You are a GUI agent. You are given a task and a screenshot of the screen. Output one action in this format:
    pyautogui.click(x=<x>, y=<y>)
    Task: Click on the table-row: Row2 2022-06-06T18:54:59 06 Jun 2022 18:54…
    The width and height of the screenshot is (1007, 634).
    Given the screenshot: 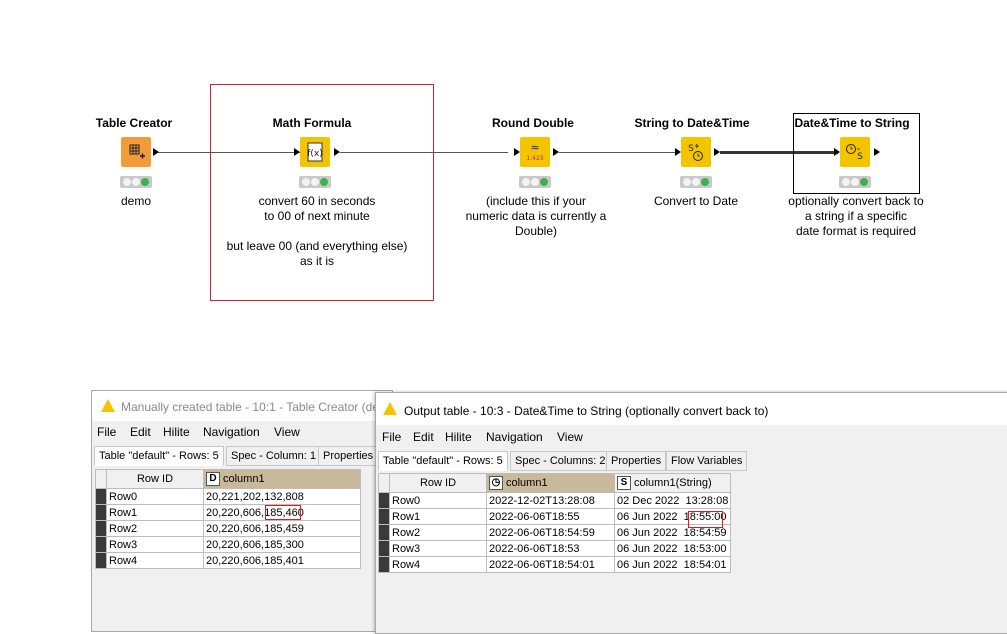 What is the action you would take?
    pyautogui.click(x=555, y=532)
    